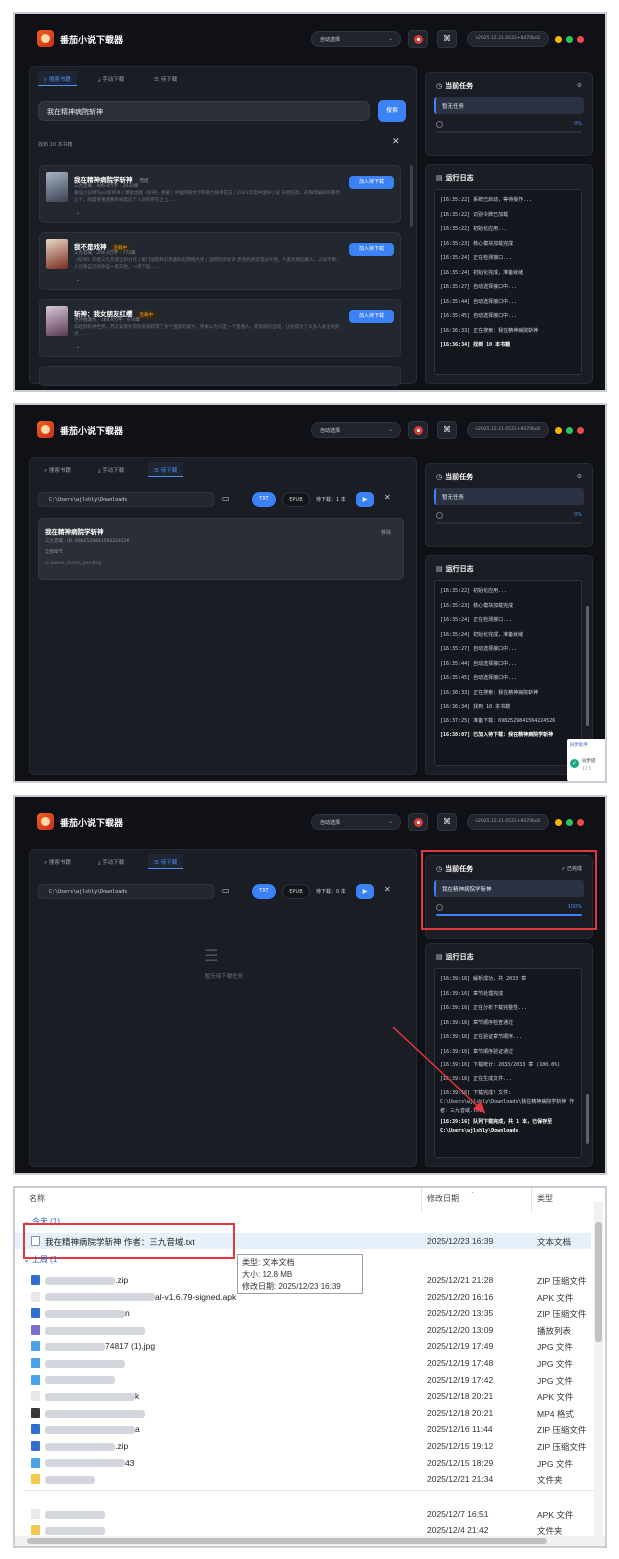 The image size is (619, 1559). What do you see at coordinates (226, 498) in the screenshot?
I see `folder-icon: ▭` at bounding box center [226, 498].